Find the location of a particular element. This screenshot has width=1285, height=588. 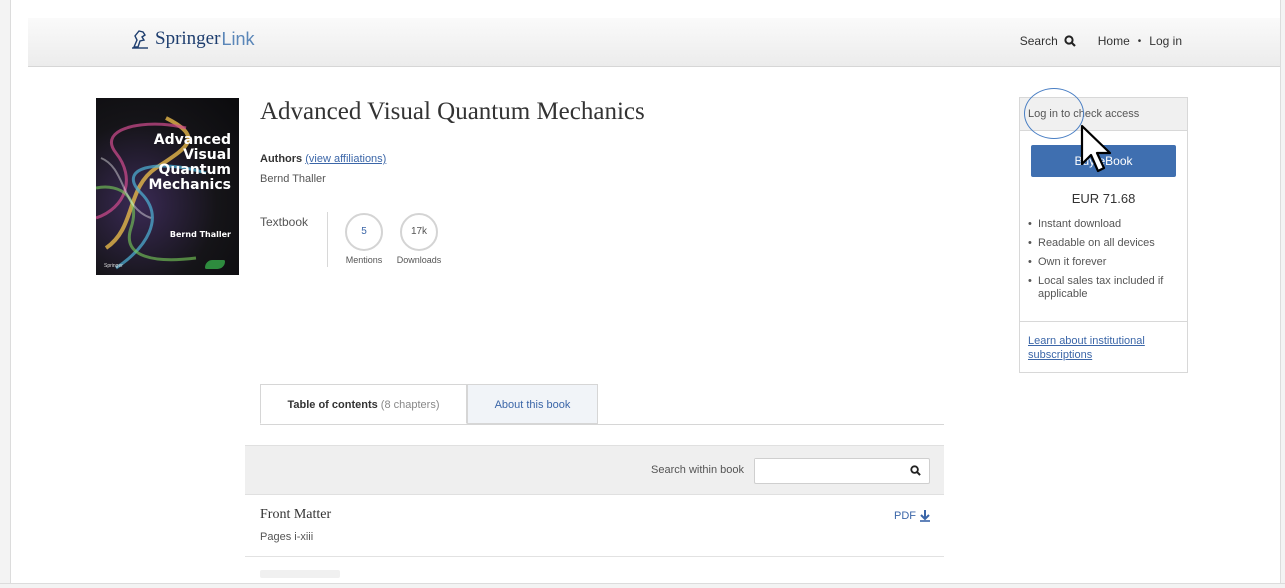

perk-item: Own it forever is located at coordinates (1105, 262).